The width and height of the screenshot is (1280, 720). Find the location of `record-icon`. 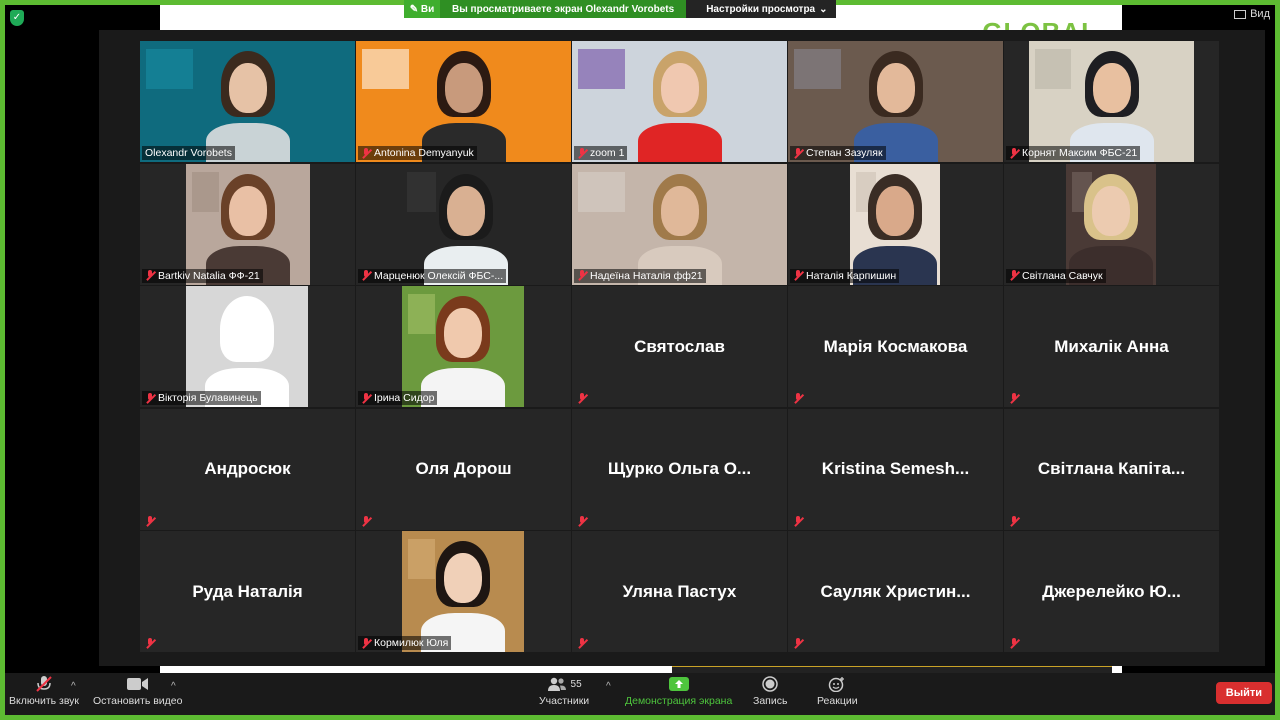

record-icon is located at coordinates (770, 684).